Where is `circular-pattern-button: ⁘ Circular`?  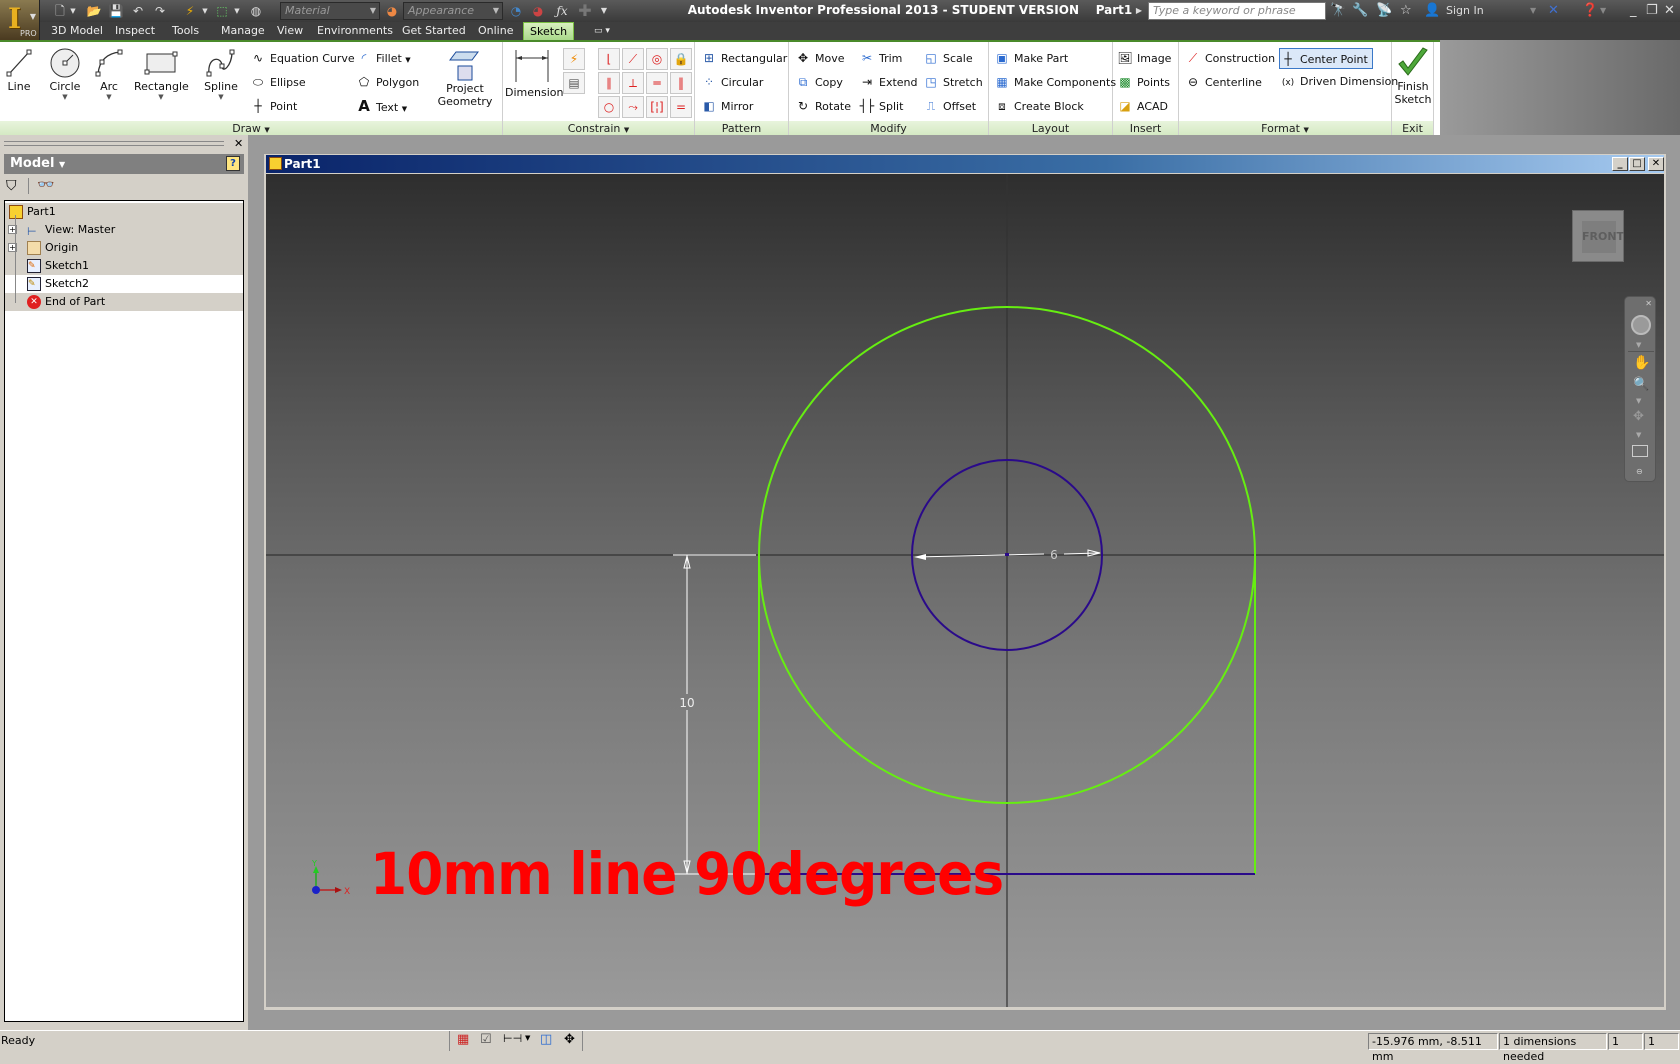
circular-pattern-button: ⁘ Circular is located at coordinates (732, 82).